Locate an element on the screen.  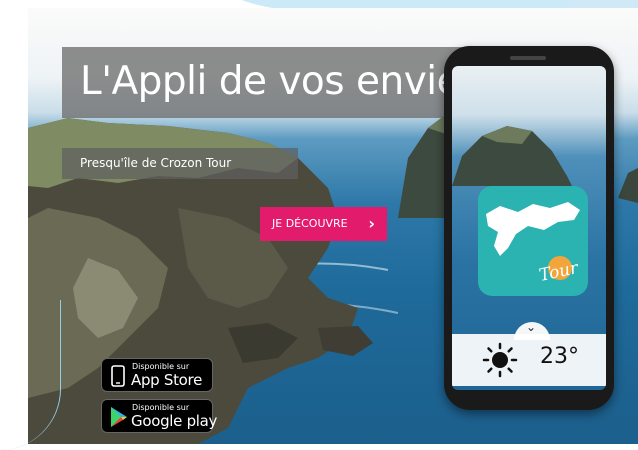
google-play-icon is located at coordinates (119, 417).